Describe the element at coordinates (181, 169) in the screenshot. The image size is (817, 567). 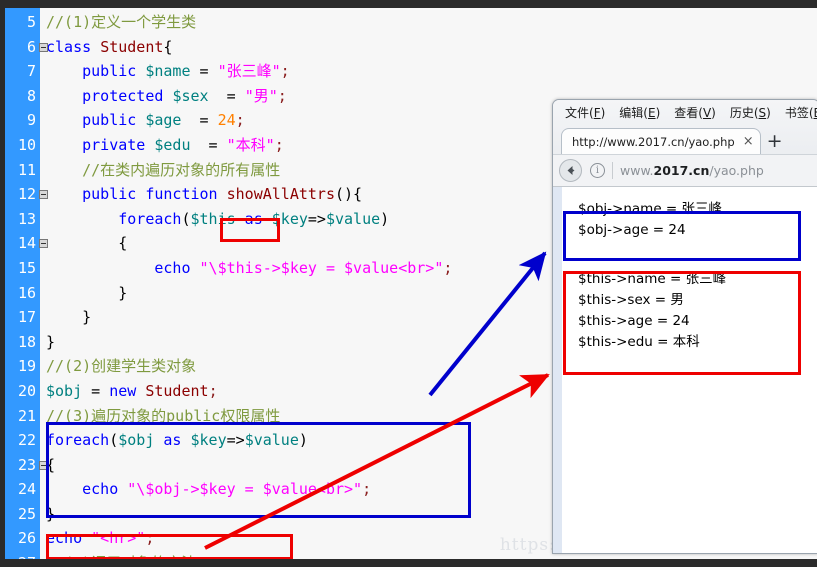
I see `code-token: //在类内遍历对象的所有属性` at that location.